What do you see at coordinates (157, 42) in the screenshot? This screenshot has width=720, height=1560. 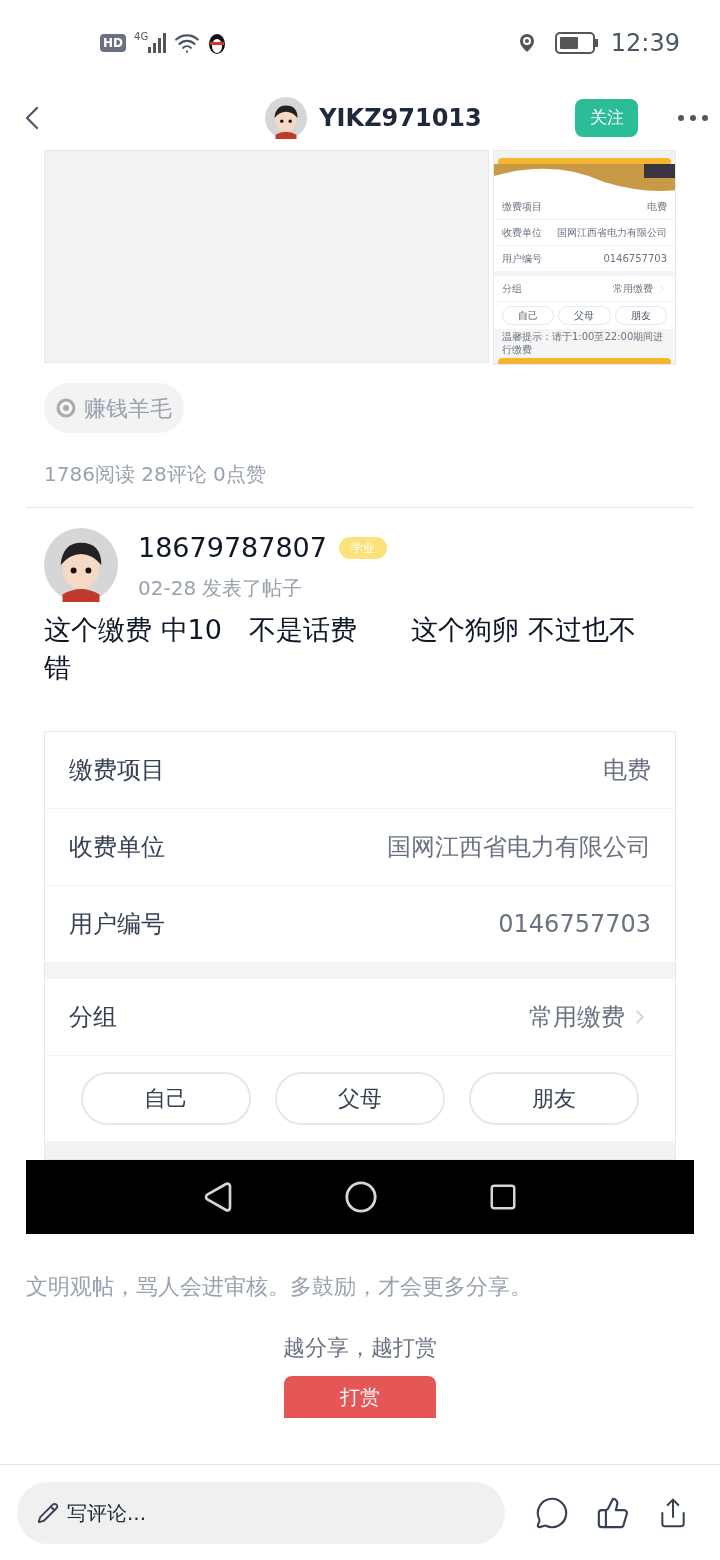 I see `signal-icon` at bounding box center [157, 42].